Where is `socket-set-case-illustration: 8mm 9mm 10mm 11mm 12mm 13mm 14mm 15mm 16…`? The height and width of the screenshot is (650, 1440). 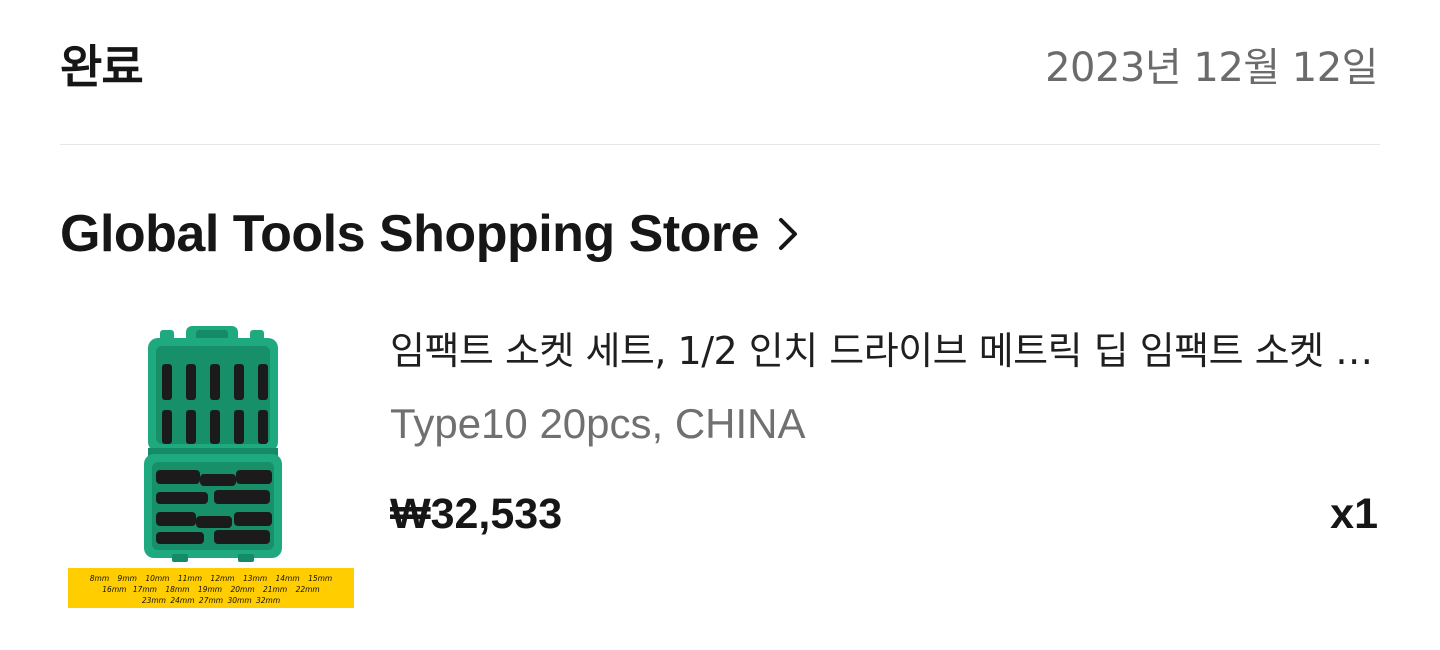
socket-set-case-illustration: 8mm 9mm 10mm 11mm 12mm 13mm 14mm 15mm 16… is located at coordinates (211, 467).